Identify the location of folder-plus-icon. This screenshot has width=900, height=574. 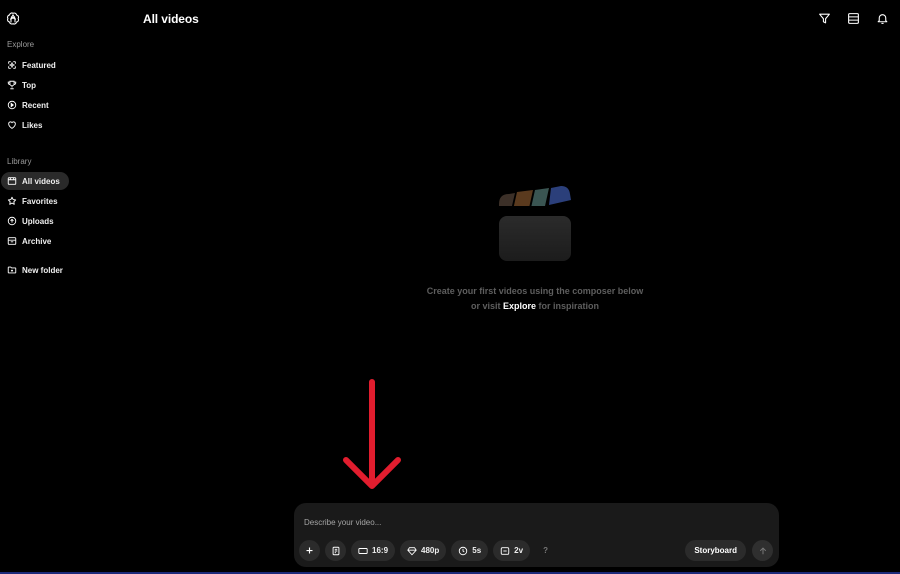
(12, 270).